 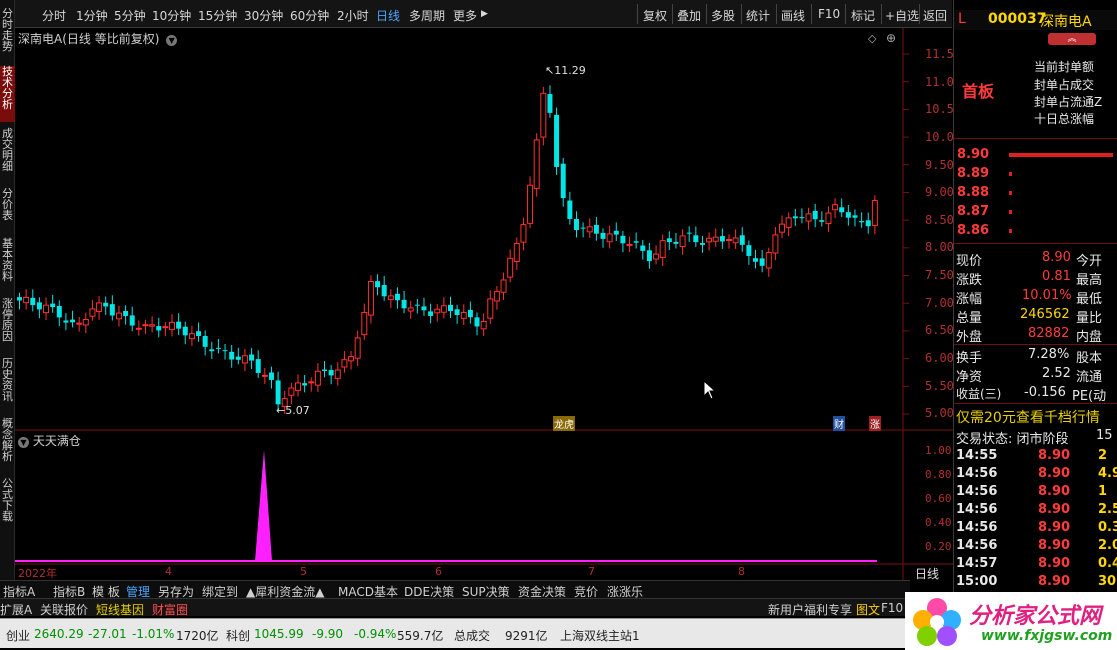 I want to click on seal-row: 十日总涨幅, so click(x=1064, y=119).